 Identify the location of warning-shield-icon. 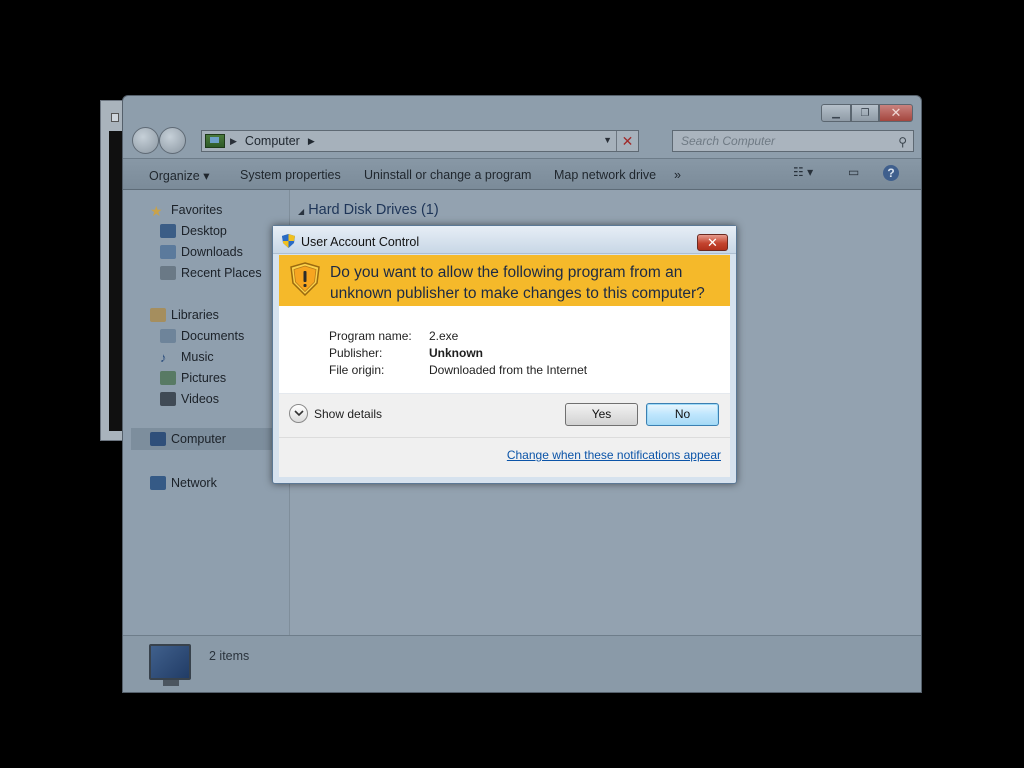
(305, 279).